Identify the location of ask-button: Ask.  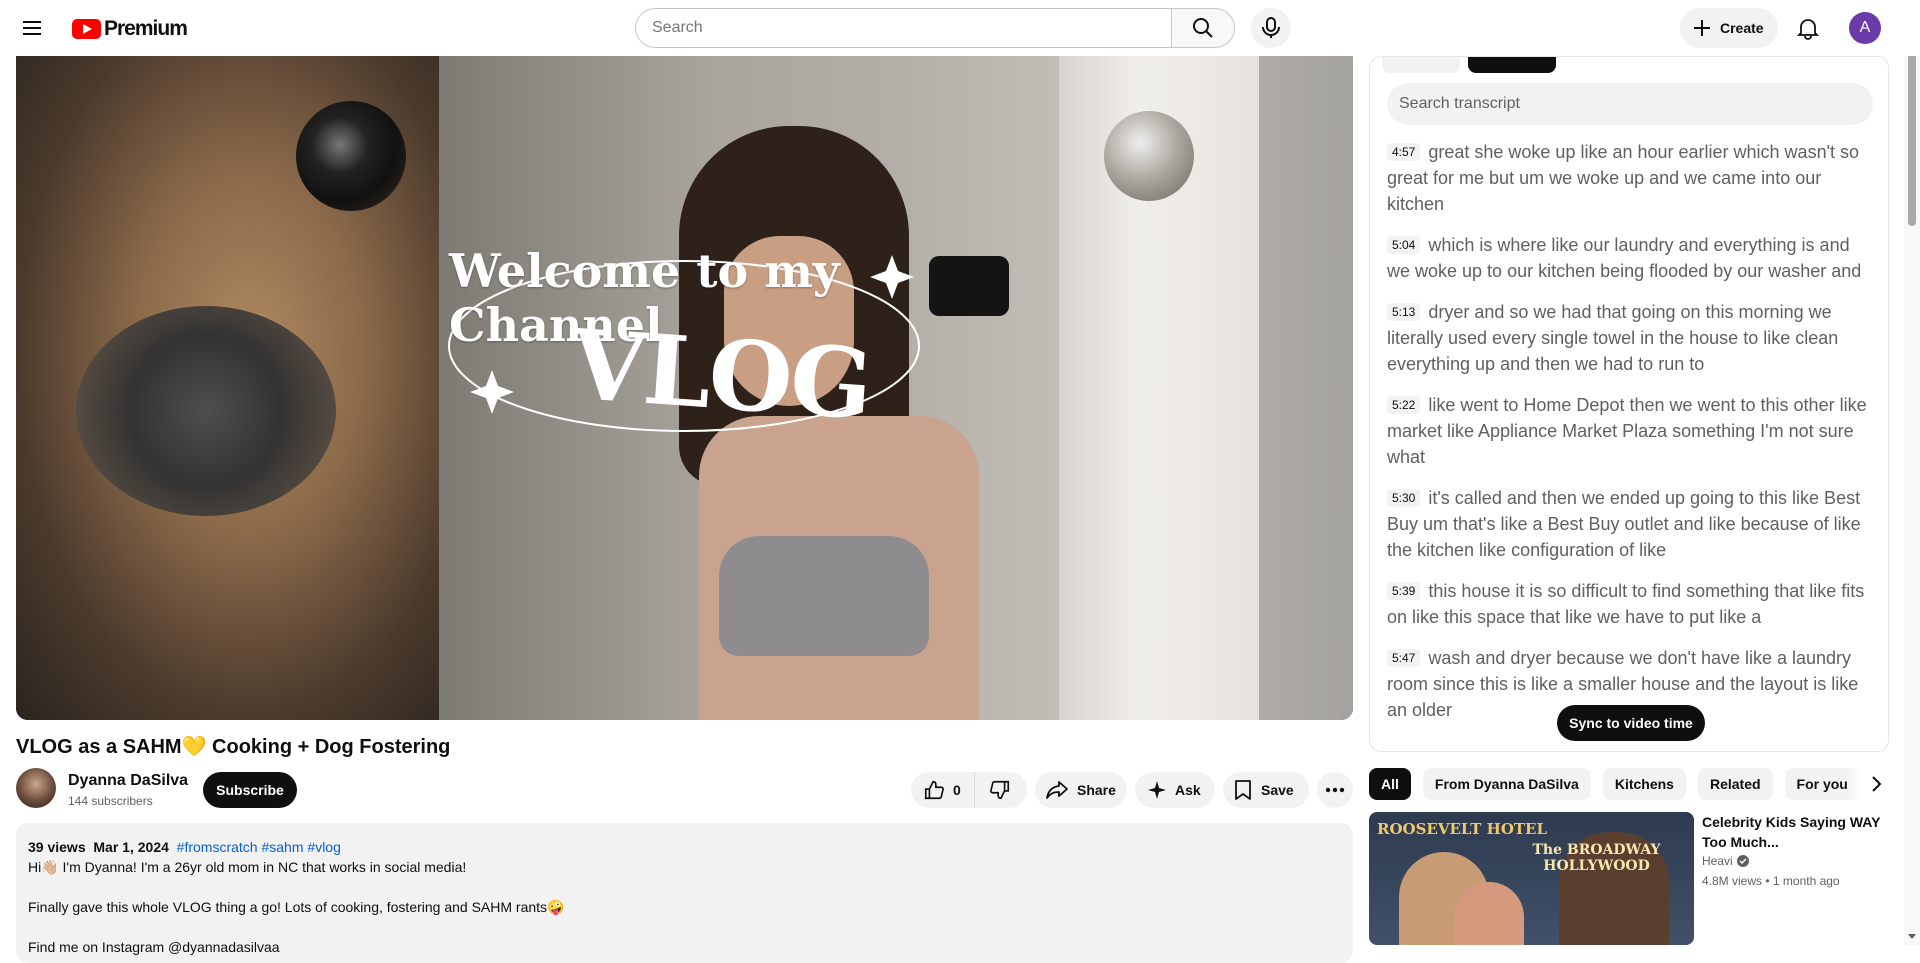
(1175, 790).